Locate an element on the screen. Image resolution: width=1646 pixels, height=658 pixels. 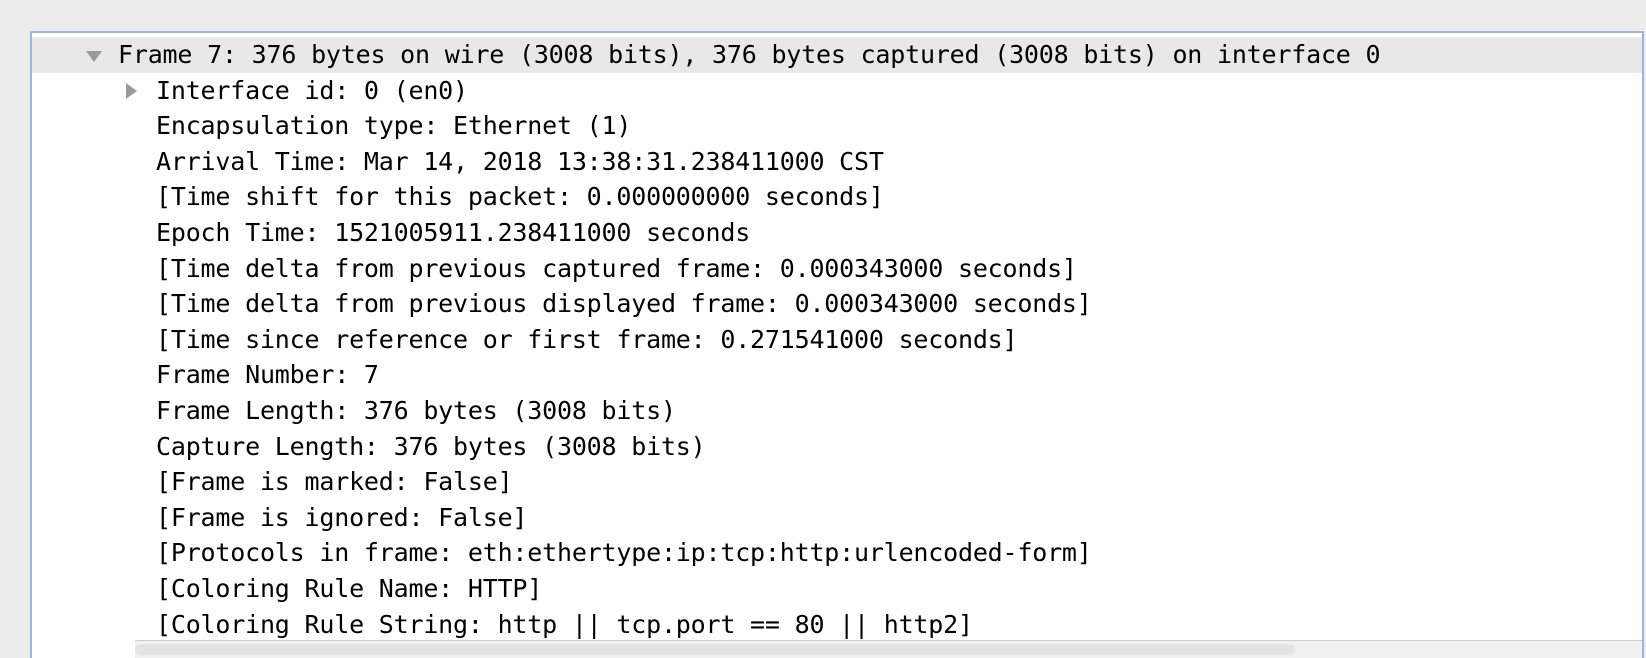
tree-row: Interface id: 0 (en0) is located at coordinates (837, 91).